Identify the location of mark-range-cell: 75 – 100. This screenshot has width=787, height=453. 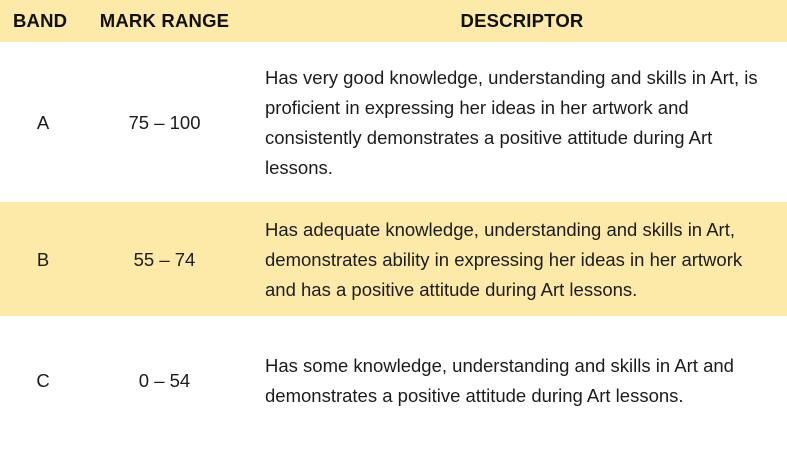
(164, 122).